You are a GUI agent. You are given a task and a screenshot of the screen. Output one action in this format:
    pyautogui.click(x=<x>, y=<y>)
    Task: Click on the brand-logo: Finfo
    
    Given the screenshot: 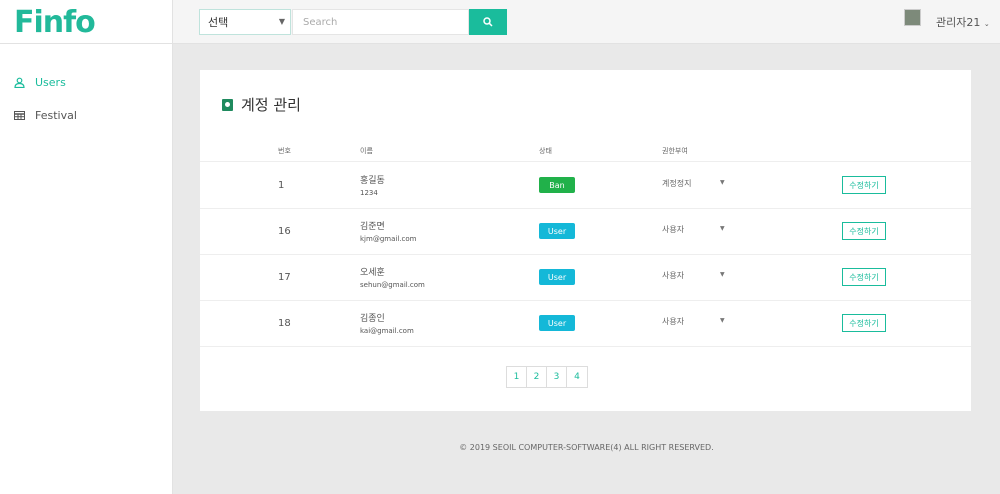 What is the action you would take?
    pyautogui.click(x=55, y=22)
    